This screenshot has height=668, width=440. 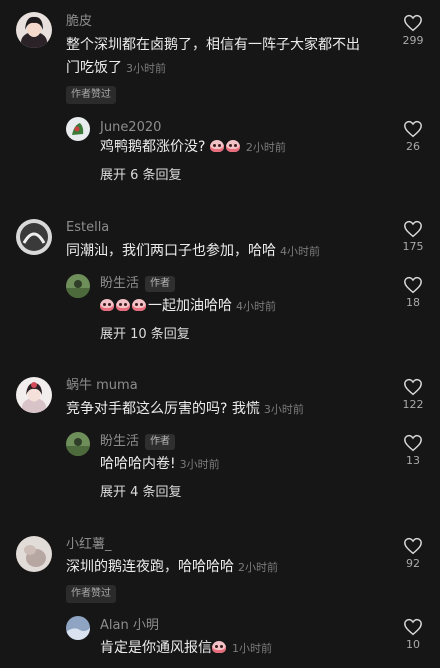 I want to click on comment-text: 深圳的鹅连夜跑，哈哈哈哈 2小时前, so click(x=216, y=567).